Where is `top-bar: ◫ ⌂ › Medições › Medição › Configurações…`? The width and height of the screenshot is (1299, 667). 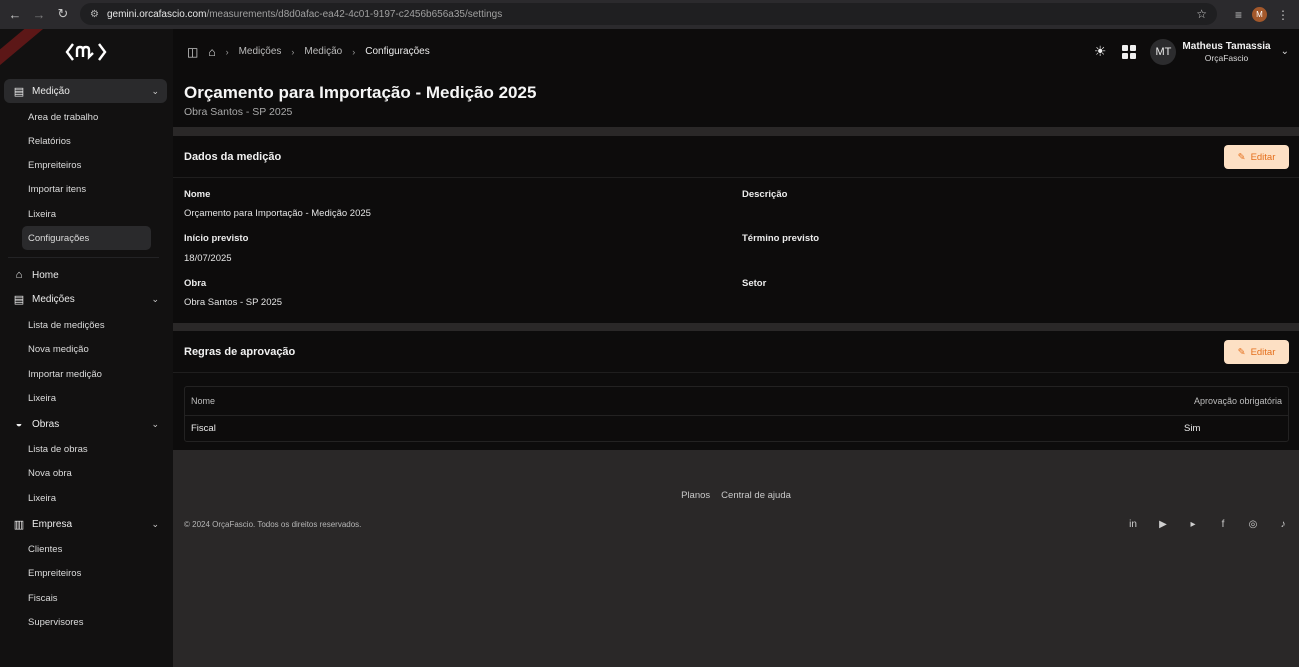
top-bar: ◫ ⌂ › Medições › Medição › Configurações… is located at coordinates (736, 51).